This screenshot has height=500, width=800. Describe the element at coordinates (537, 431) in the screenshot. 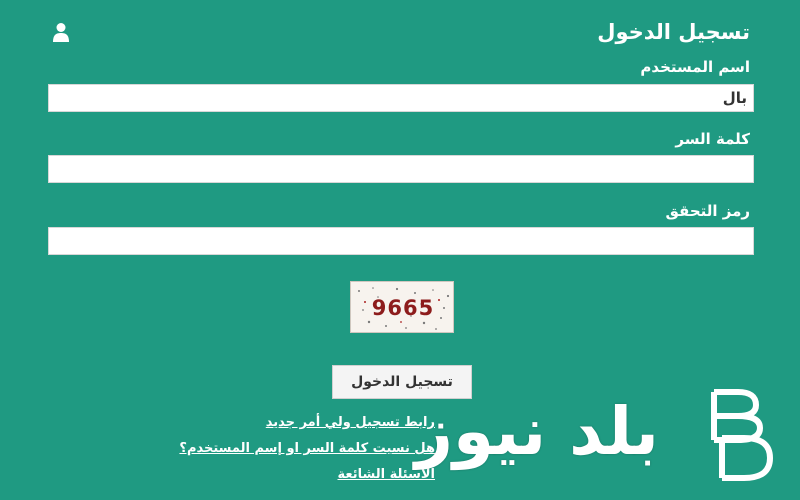

I see `watermark-text: بلد نيوز` at that location.